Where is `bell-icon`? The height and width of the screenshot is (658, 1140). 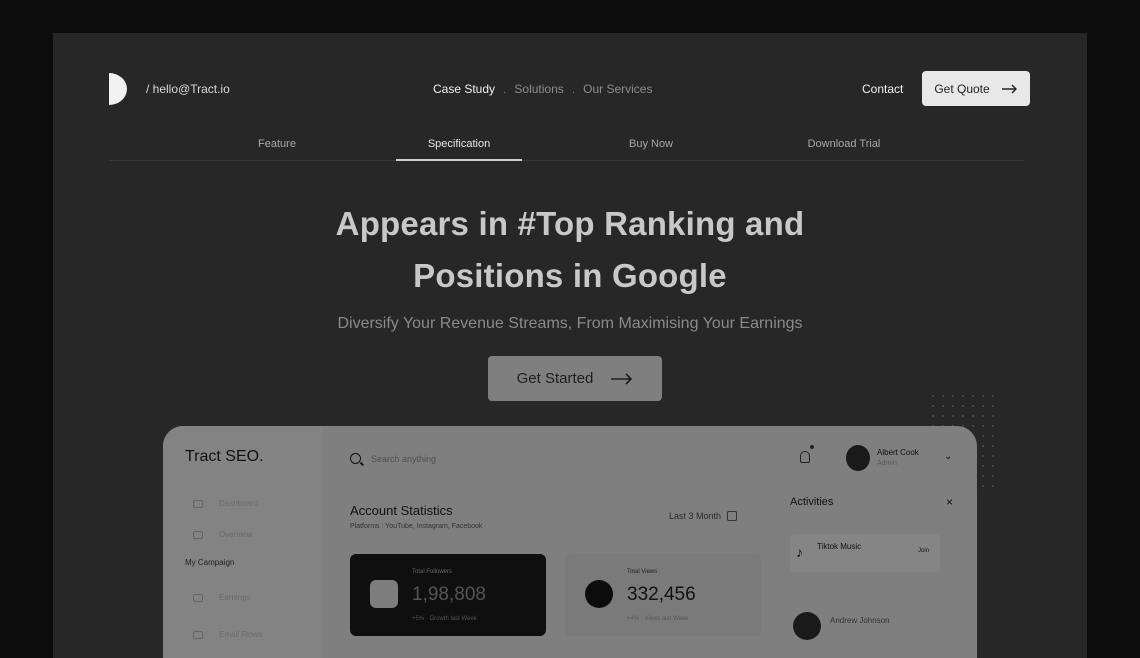 bell-icon is located at coordinates (805, 457).